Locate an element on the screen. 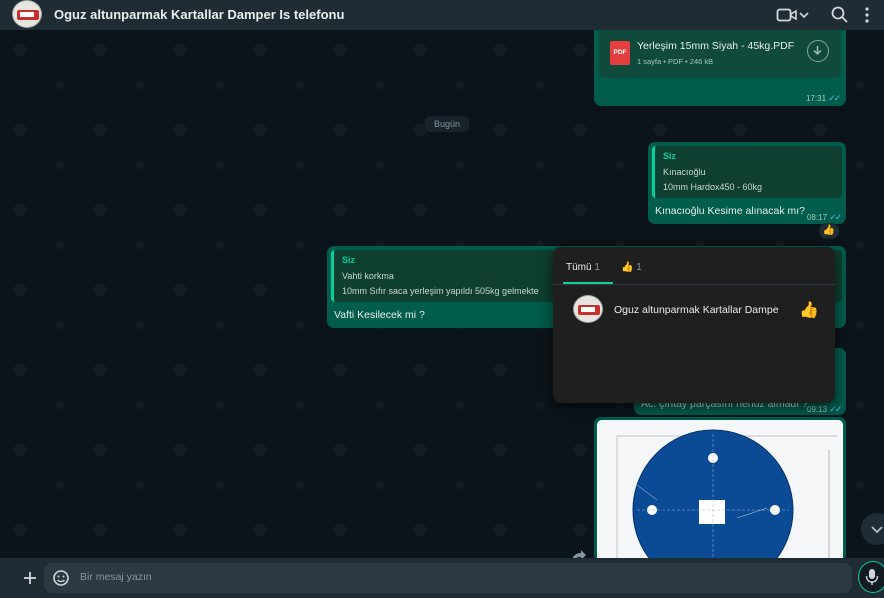  pdf-meta: 1 sayfa • PDF • 246 kB is located at coordinates (675, 61).